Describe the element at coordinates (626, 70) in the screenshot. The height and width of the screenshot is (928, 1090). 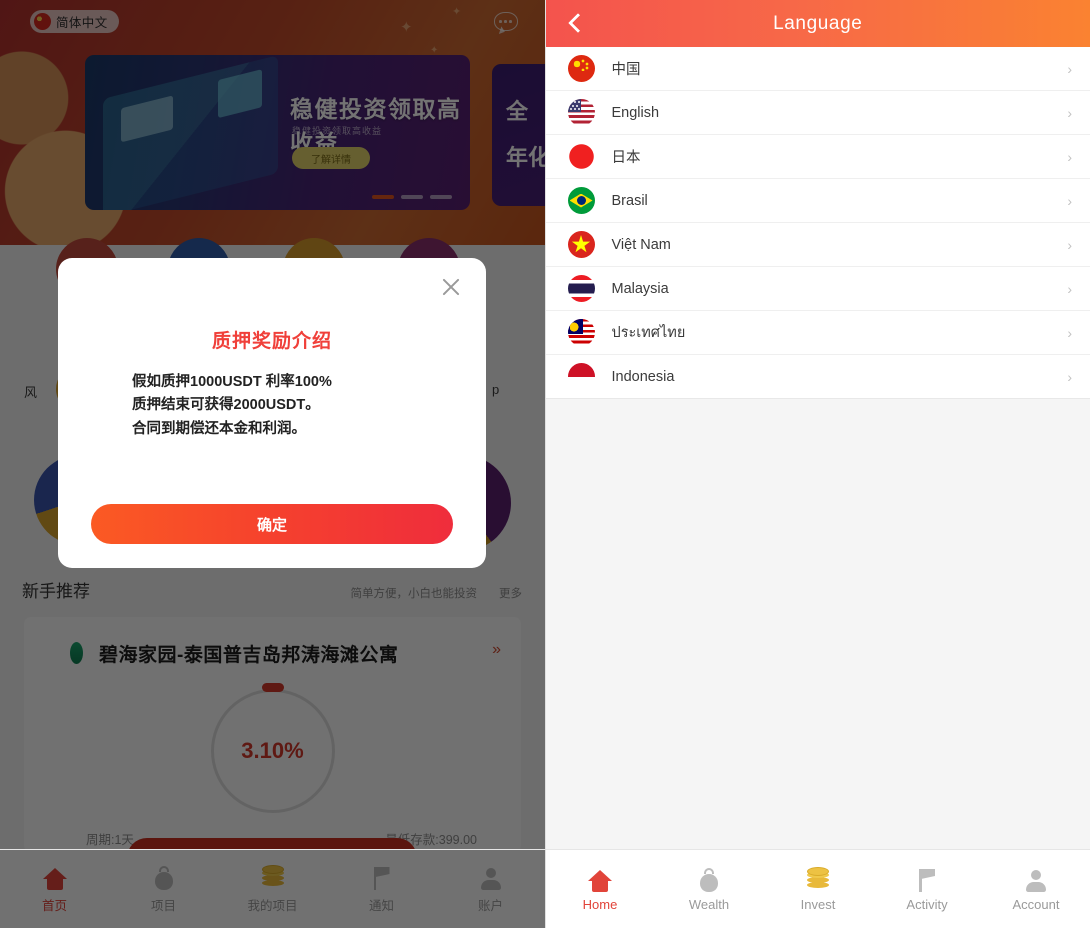
I see `language-name: 中国` at that location.